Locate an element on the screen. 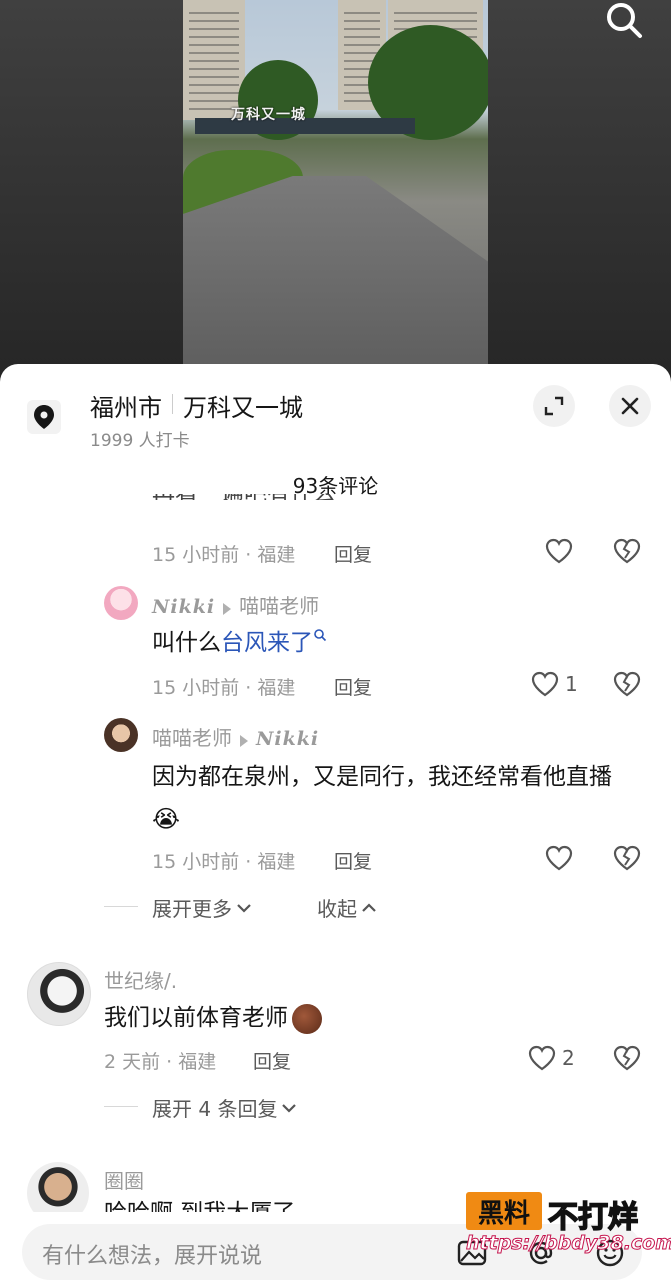 The height and width of the screenshot is (1280, 671). watermark: 黑料 不打烊 https://bbdy38.com is located at coordinates (568, 1227).